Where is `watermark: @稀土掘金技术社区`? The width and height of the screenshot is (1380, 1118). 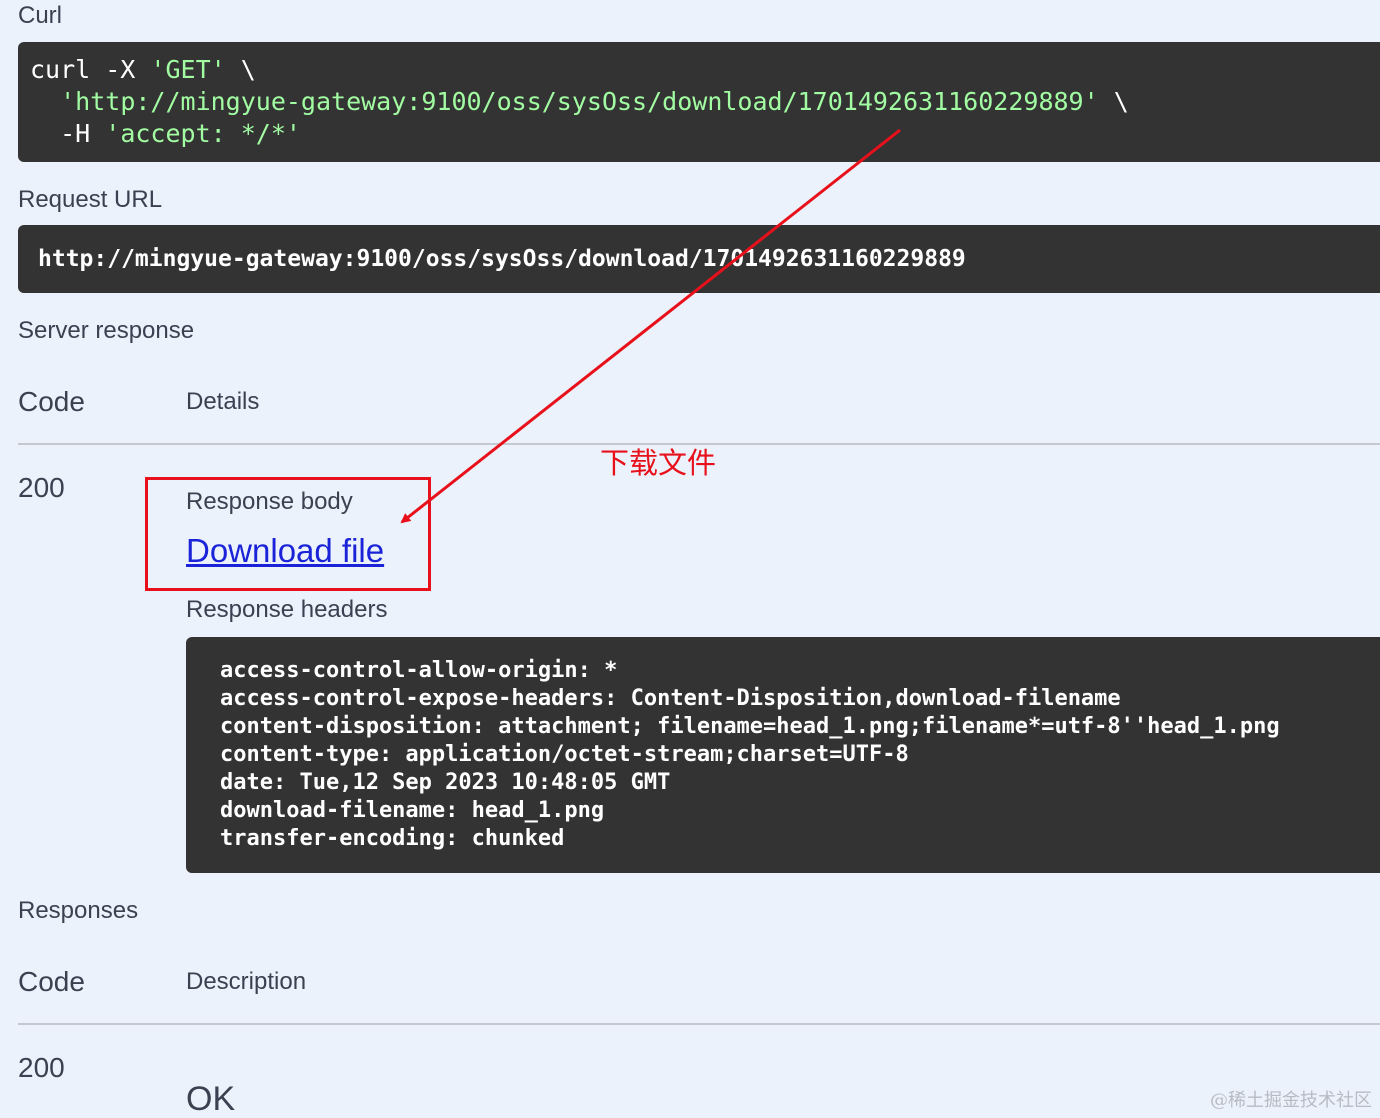
watermark: @稀土掘金技术社区 is located at coordinates (1291, 1100).